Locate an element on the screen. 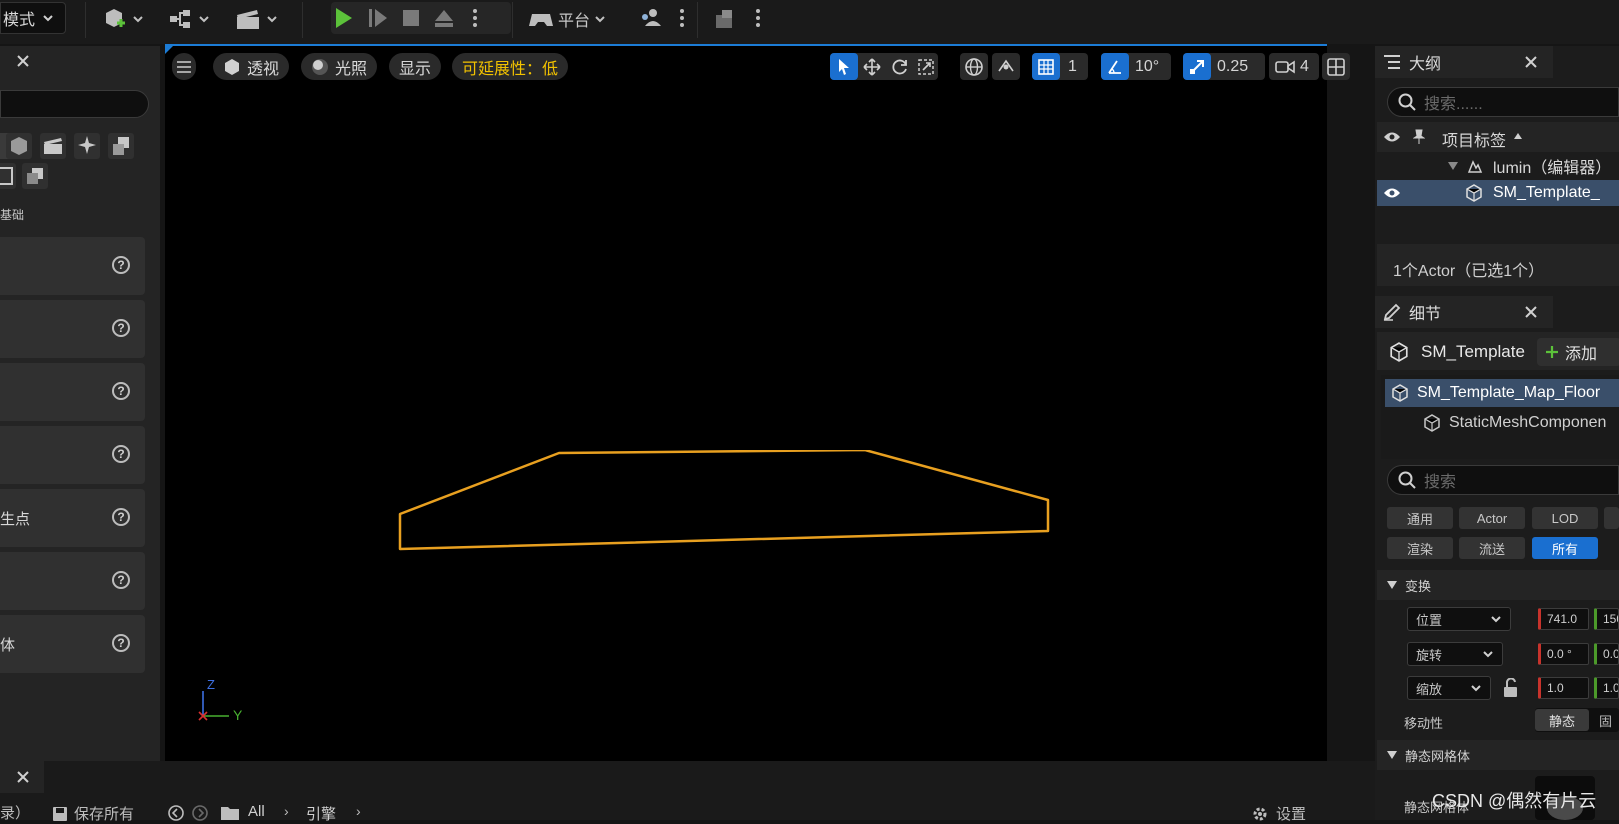 The height and width of the screenshot is (824, 1619). source-control-button is located at coordinates (725, 19).